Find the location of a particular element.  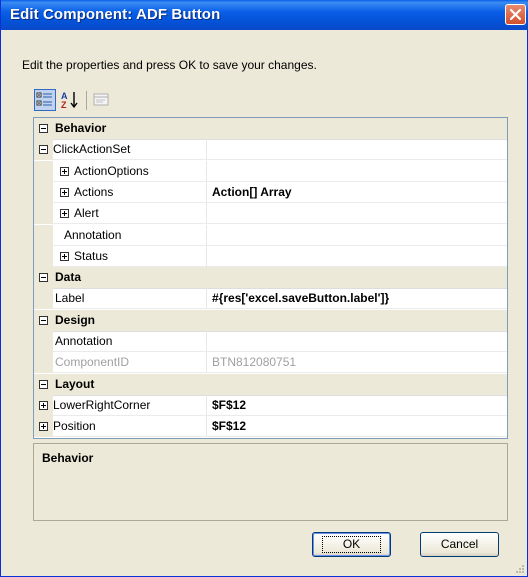

property-value: #{res['excel.saveButton.label']} is located at coordinates (300, 298).